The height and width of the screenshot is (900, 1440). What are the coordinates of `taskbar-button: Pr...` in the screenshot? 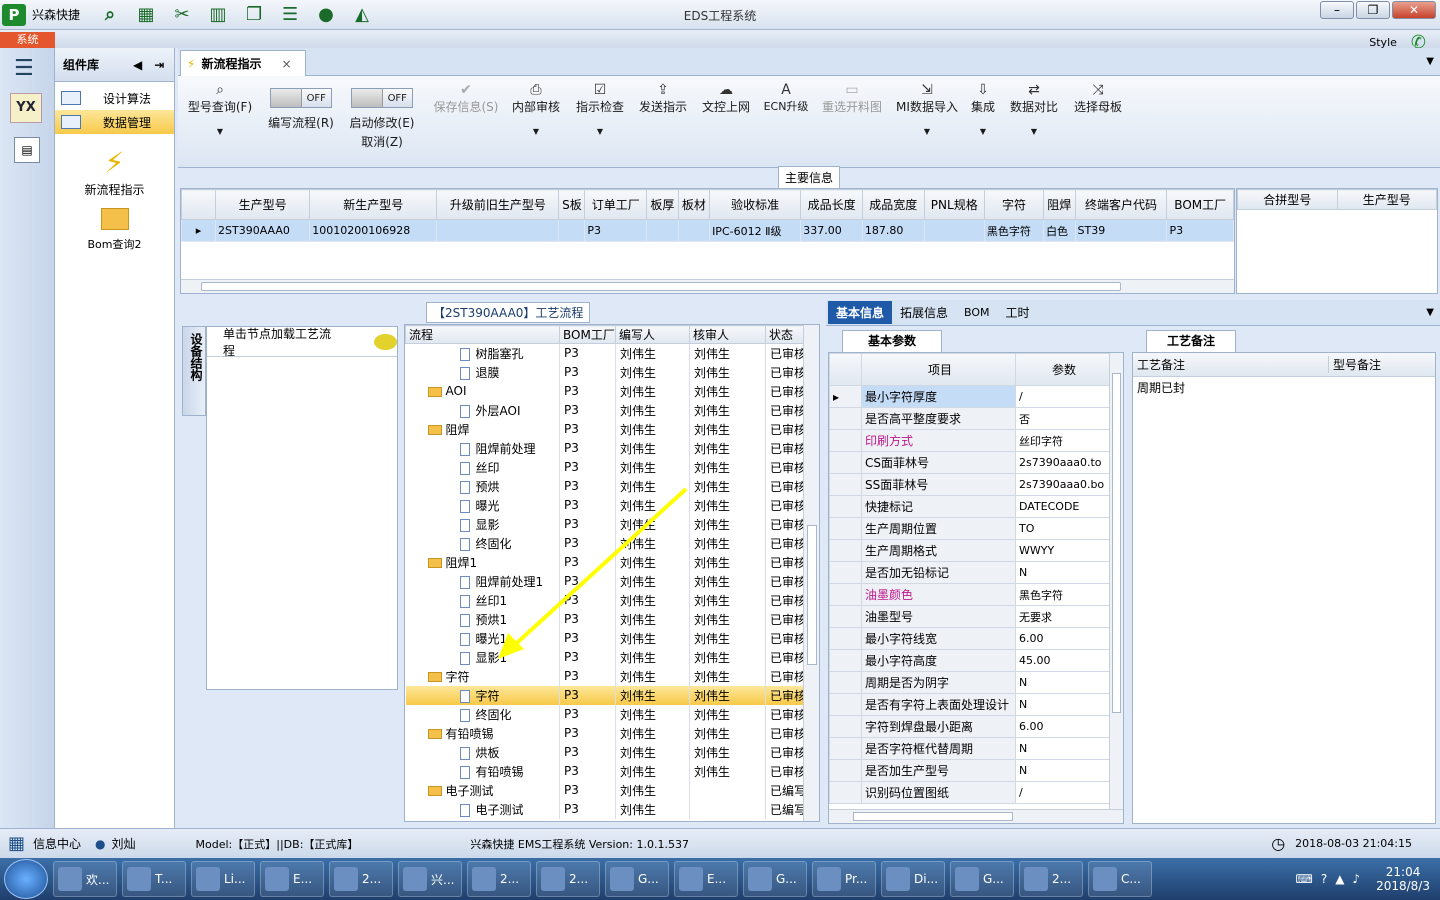 It's located at (844, 879).